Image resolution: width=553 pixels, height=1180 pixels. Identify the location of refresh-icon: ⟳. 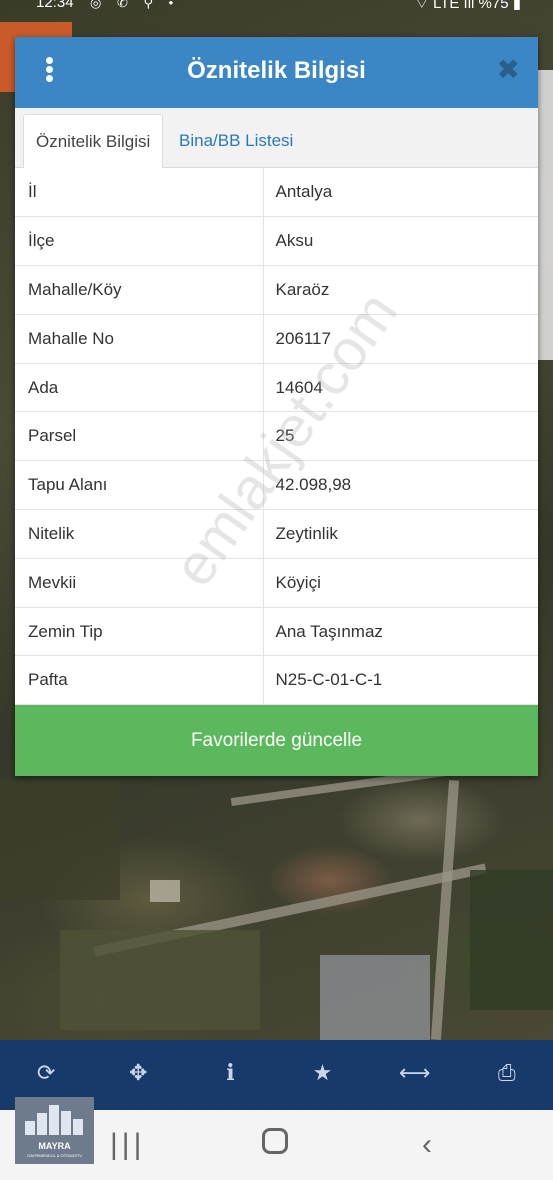
(46, 1073).